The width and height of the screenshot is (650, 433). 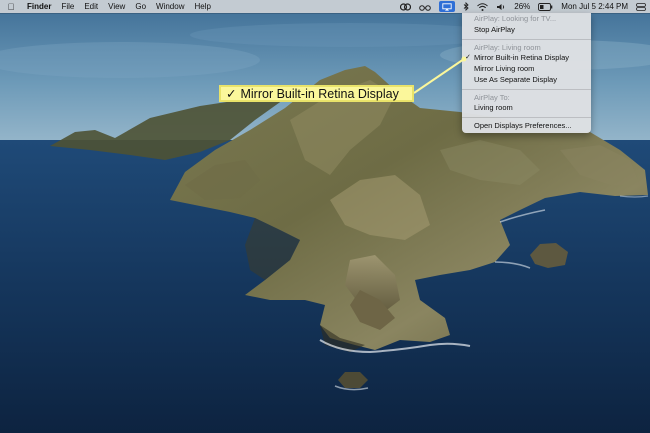 What do you see at coordinates (231, 94) in the screenshot?
I see `callout-checkmark-icon: ✓` at bounding box center [231, 94].